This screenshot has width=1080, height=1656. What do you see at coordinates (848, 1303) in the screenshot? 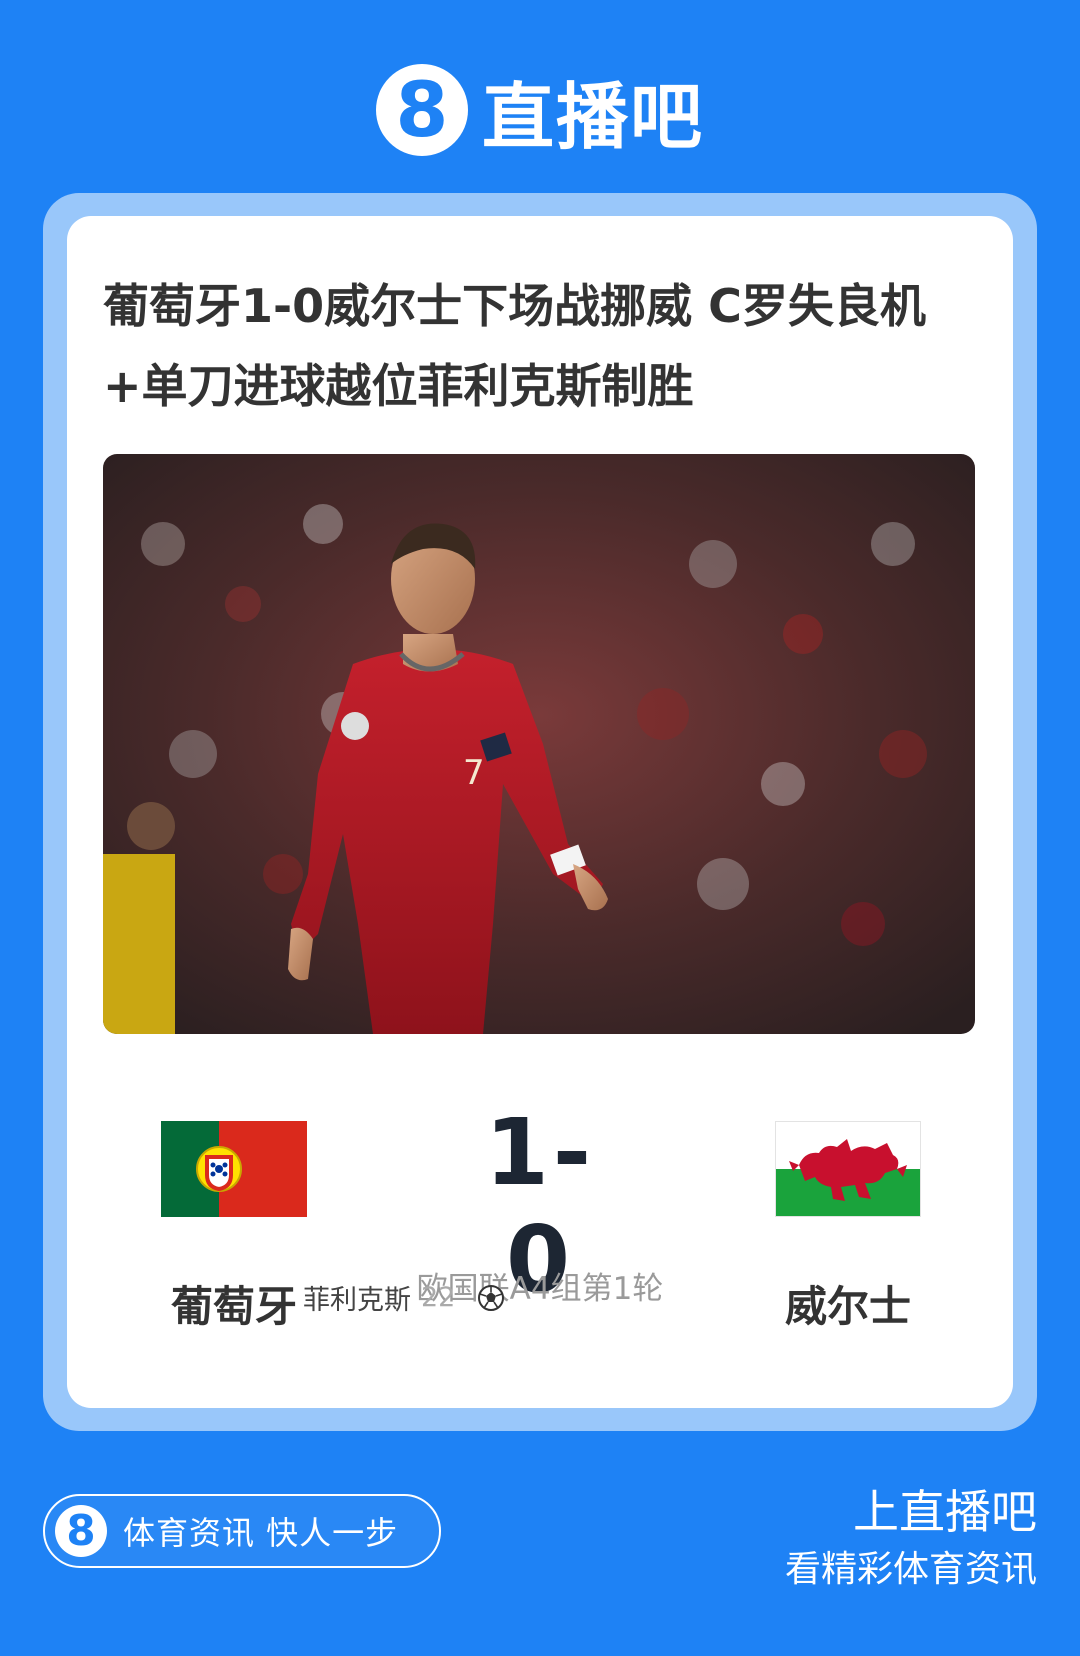
I see `away-team-name: 威尔士` at bounding box center [848, 1303].